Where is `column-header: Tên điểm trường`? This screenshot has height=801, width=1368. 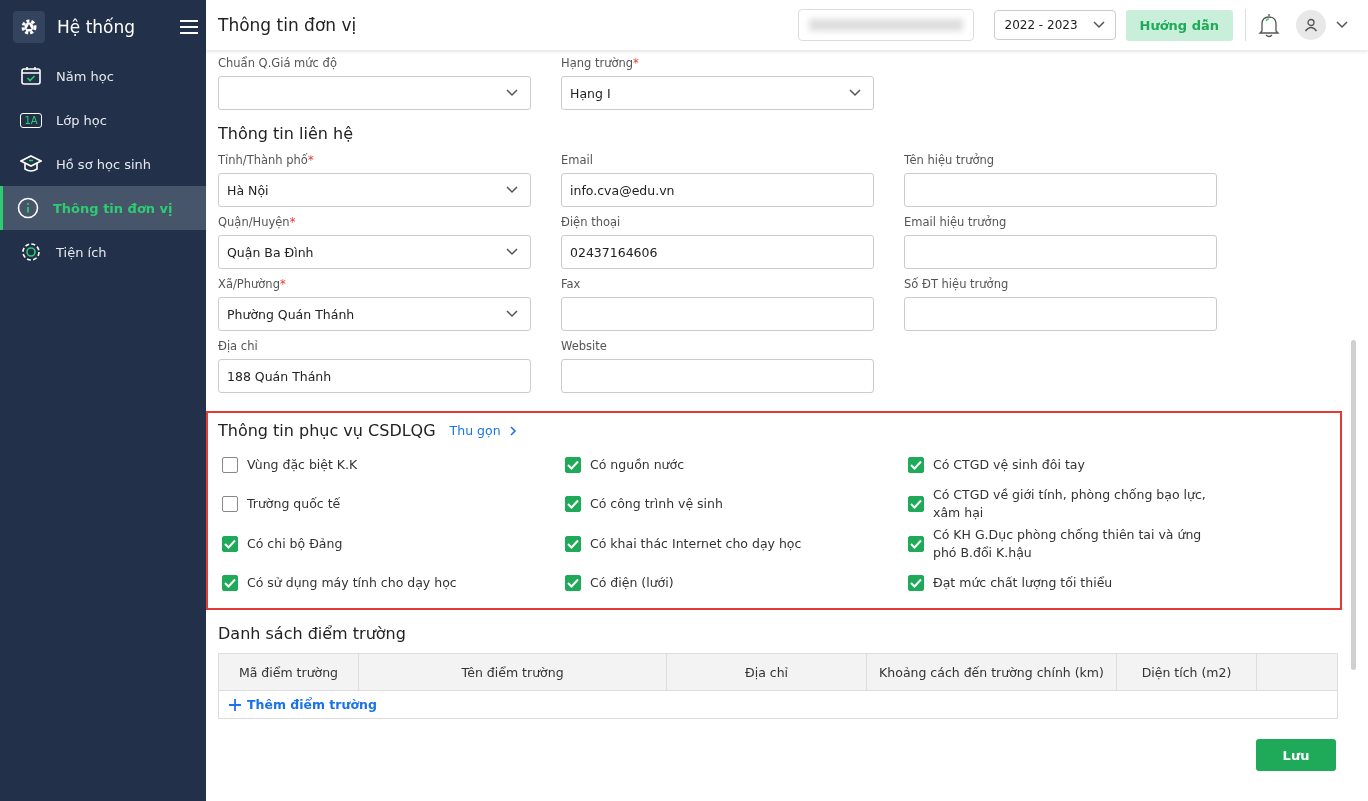 column-header: Tên điểm trường is located at coordinates (513, 672).